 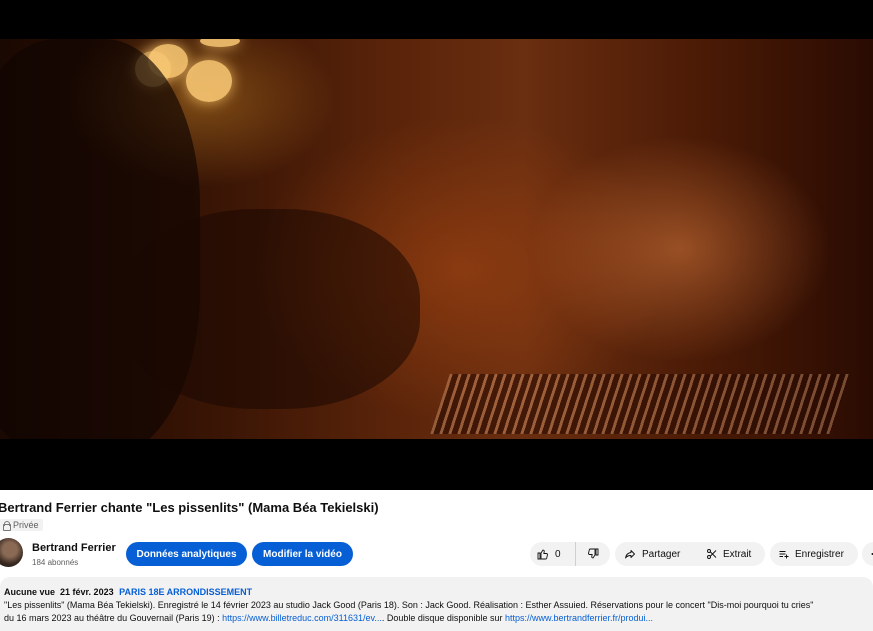 I want to click on thumb-up-icon, so click(x=542, y=554).